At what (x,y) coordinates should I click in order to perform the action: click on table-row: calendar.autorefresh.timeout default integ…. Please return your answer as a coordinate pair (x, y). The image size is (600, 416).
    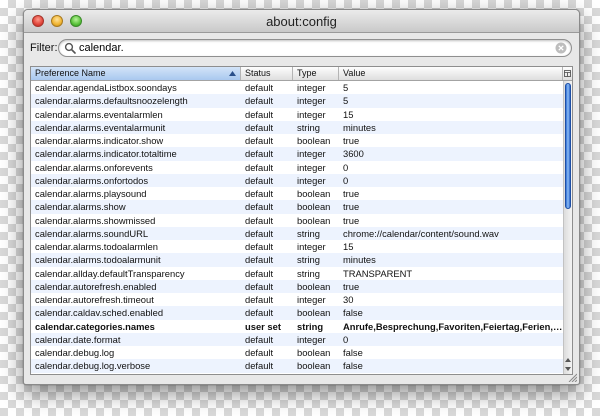
    Looking at the image, I should click on (297, 299).